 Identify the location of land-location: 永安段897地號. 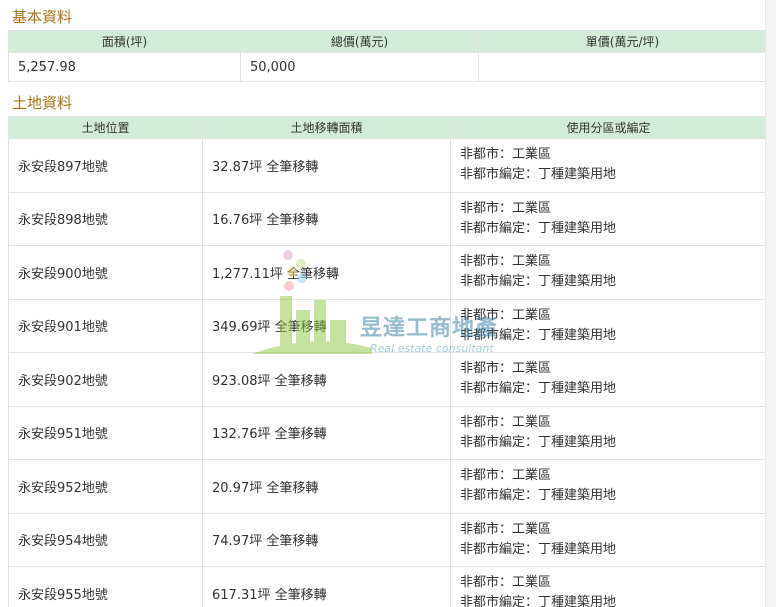
(105, 165).